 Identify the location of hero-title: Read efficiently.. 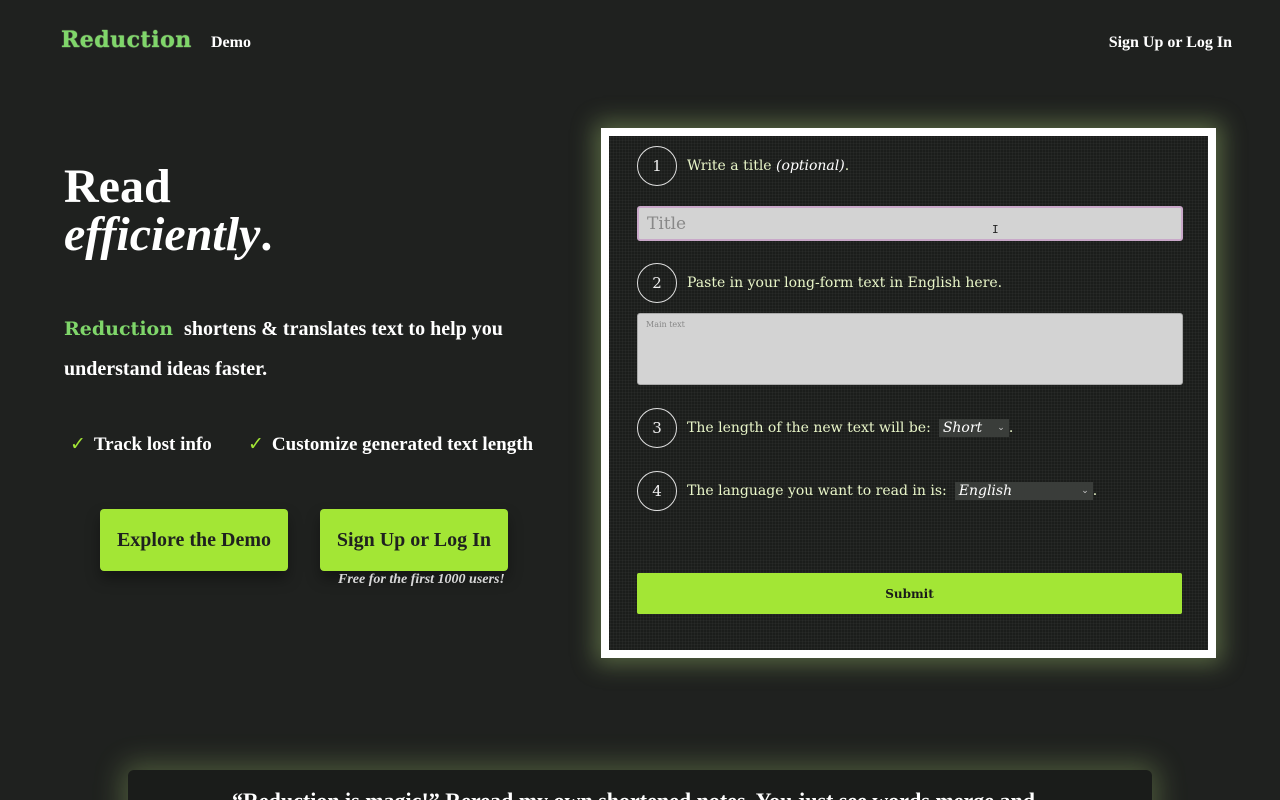
(168, 211).